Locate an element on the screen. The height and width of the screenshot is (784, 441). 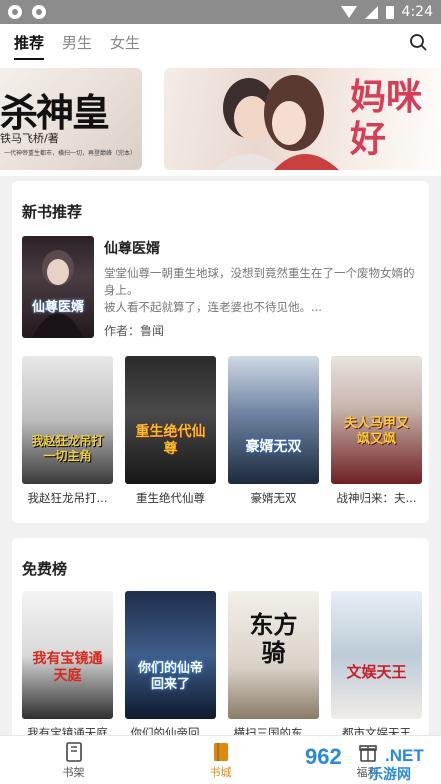
book-cover: 重生绝代仙尊 is located at coordinates (170, 420).